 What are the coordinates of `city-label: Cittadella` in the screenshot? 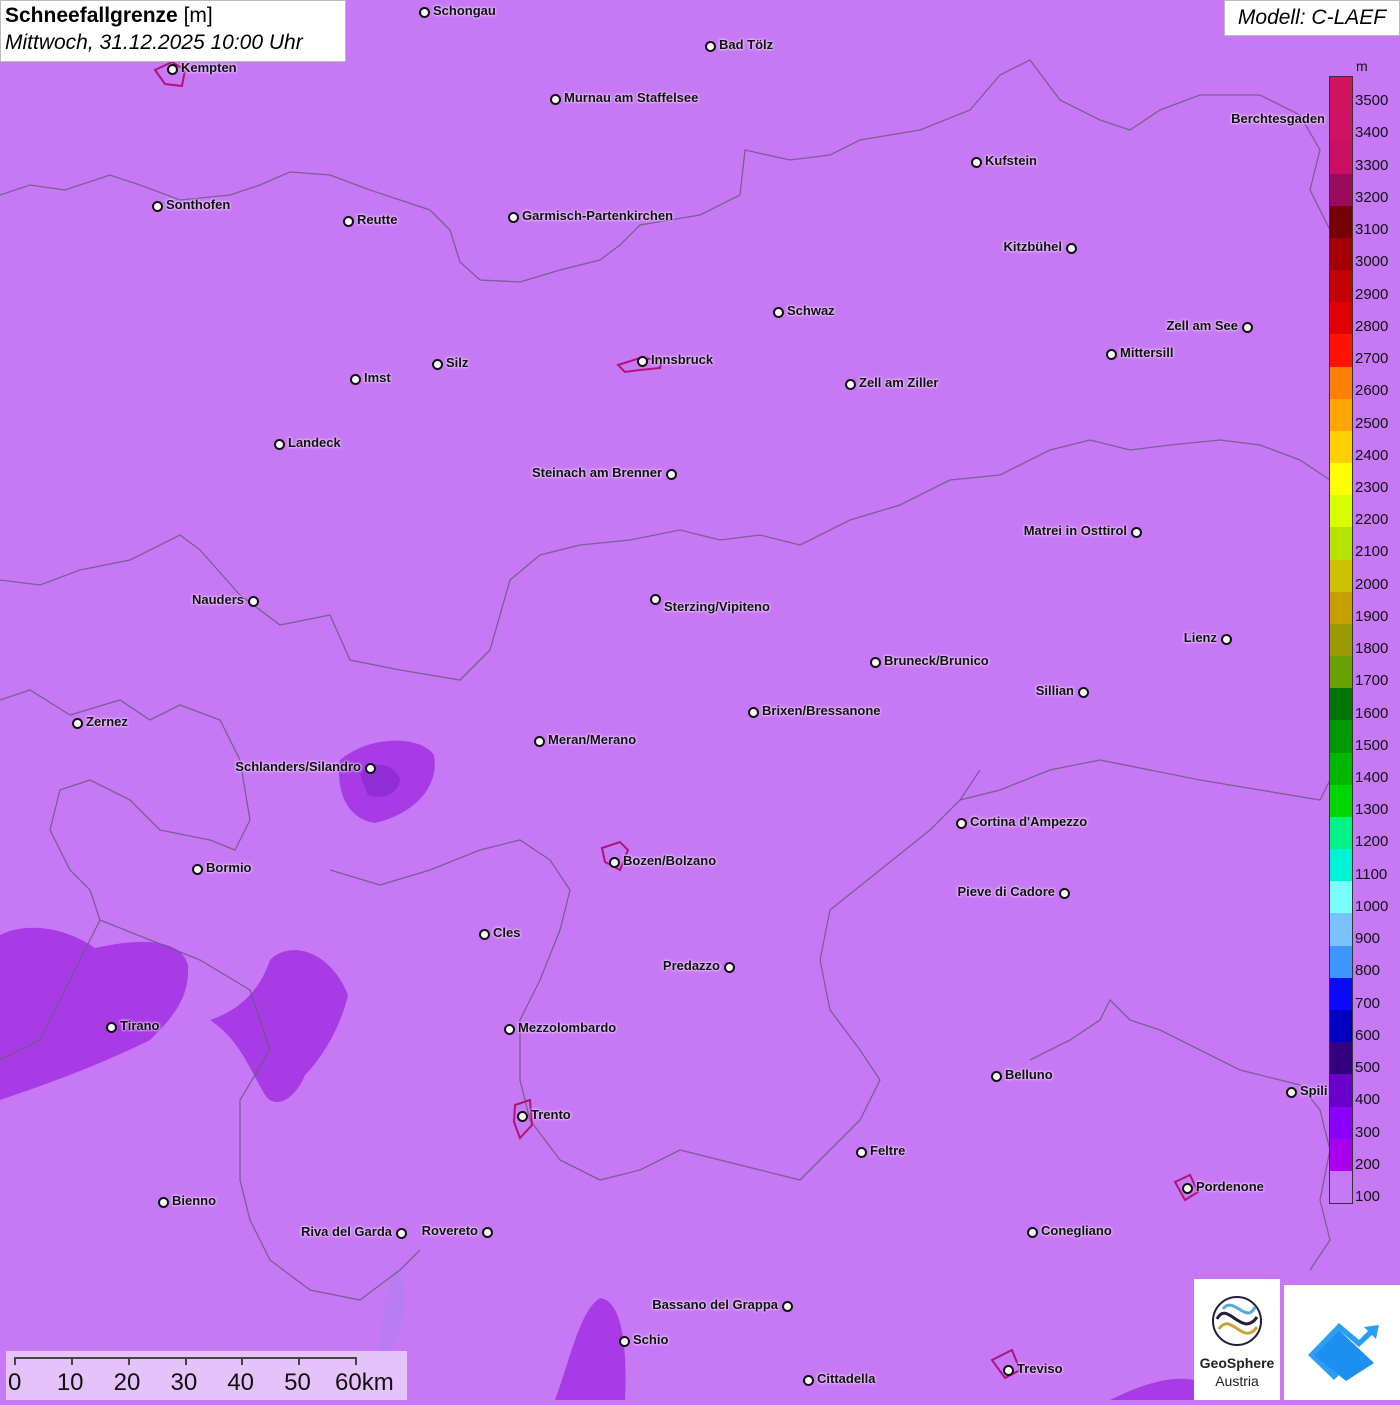 It's located at (846, 1378).